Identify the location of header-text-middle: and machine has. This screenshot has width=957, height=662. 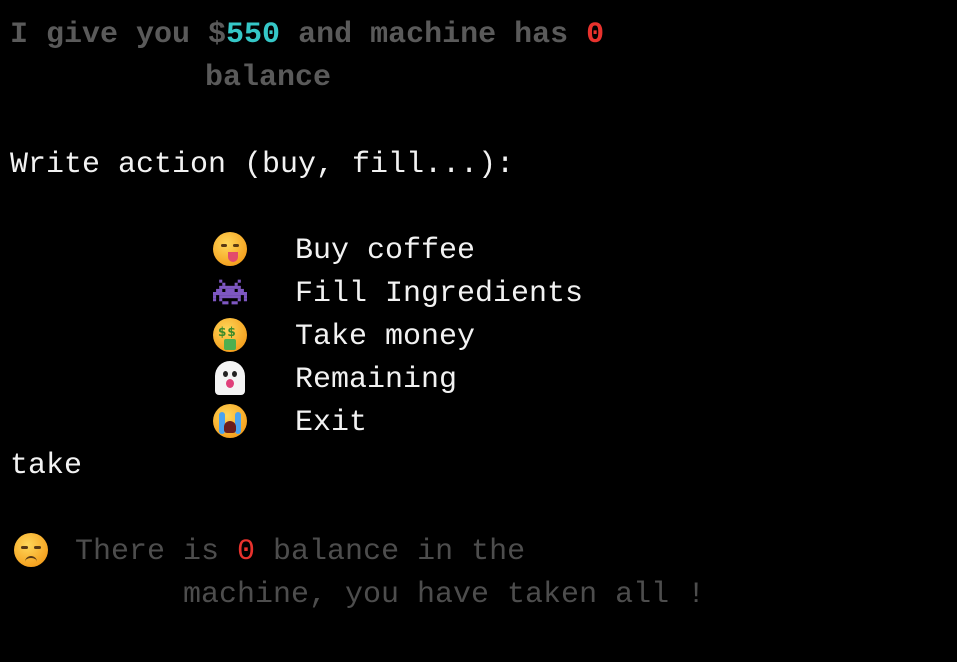
(433, 35).